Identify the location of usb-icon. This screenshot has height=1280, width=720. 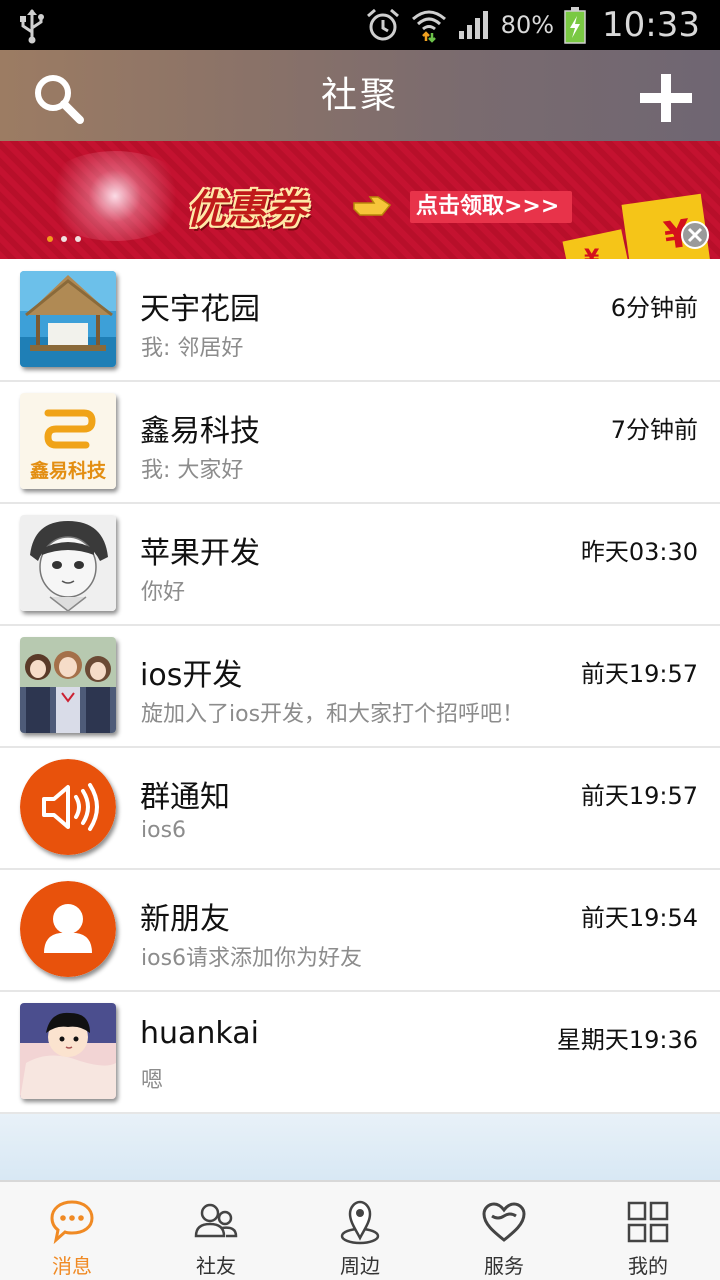
(32, 26).